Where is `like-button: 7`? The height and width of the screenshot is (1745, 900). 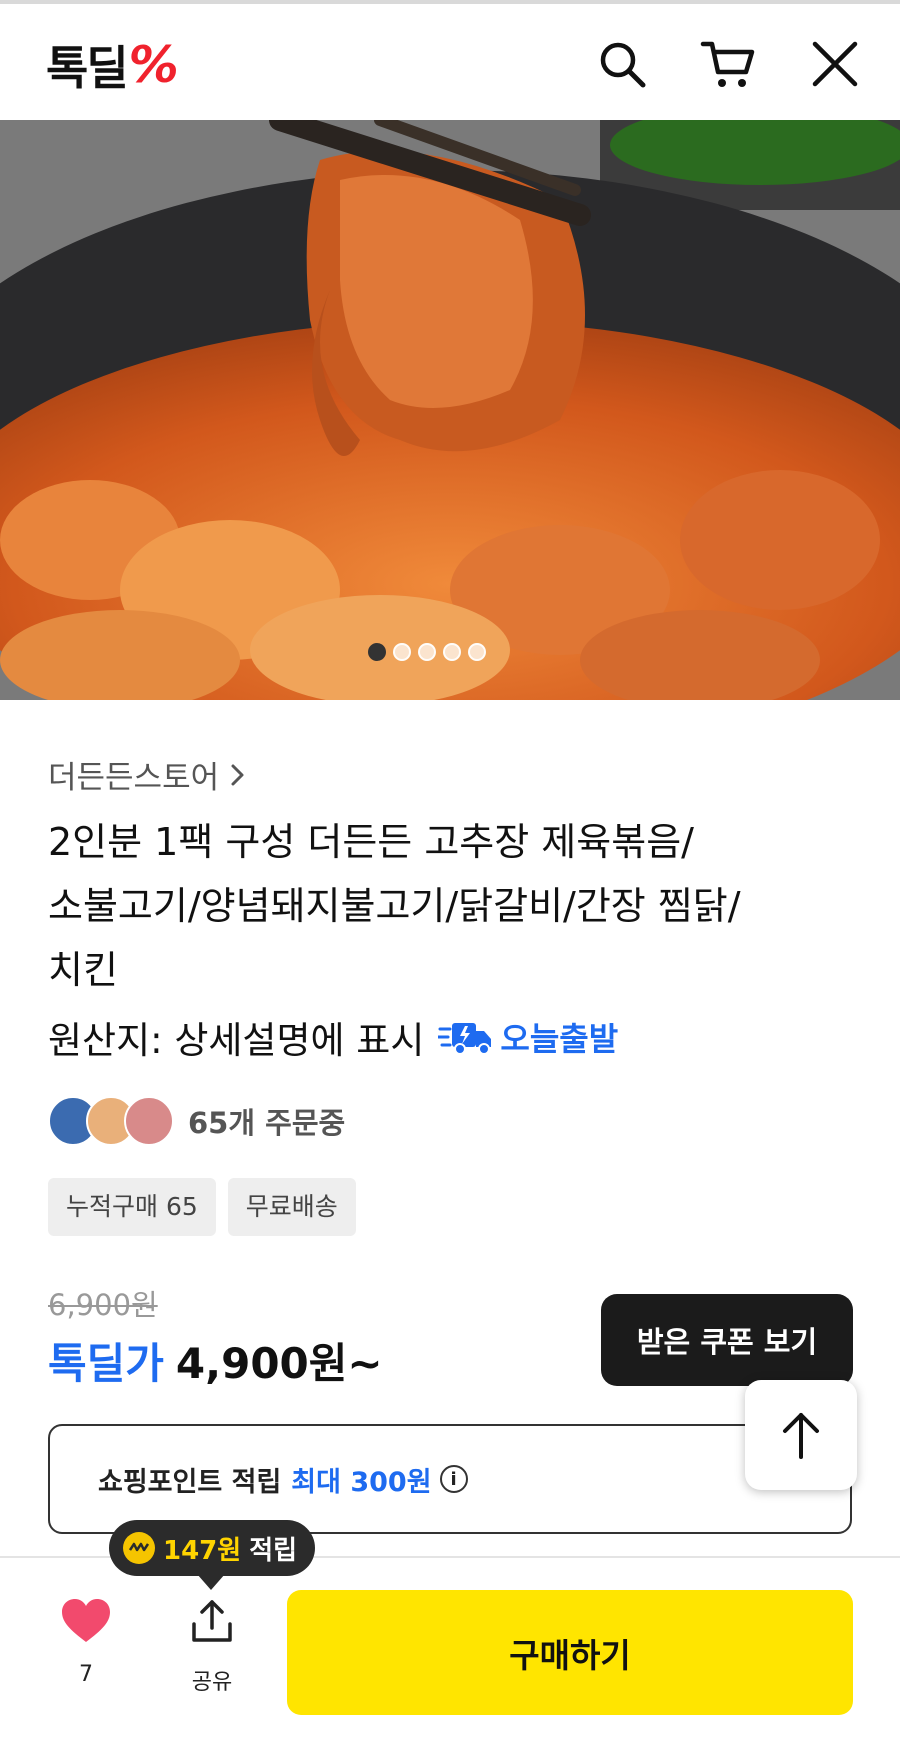 like-button: 7 is located at coordinates (86, 1642).